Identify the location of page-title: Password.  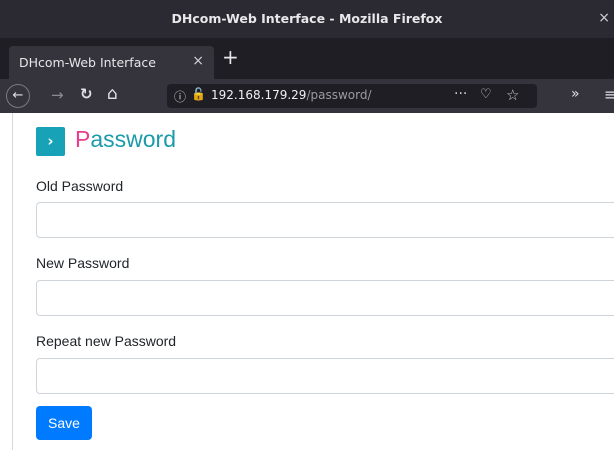
(125, 139).